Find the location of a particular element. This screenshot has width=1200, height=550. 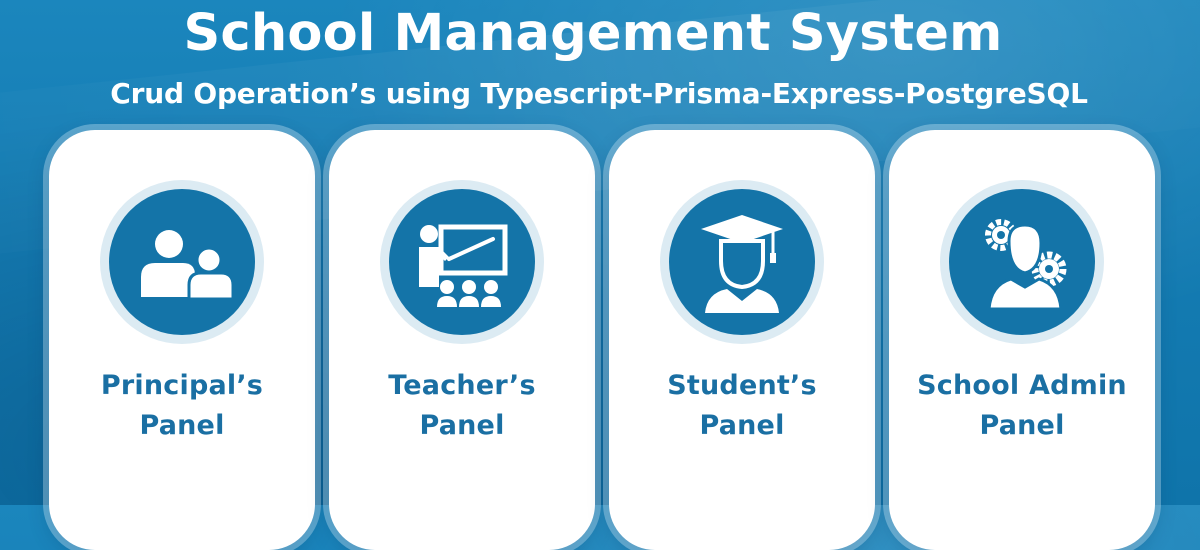

teacher-icon-ring is located at coordinates (462, 262).